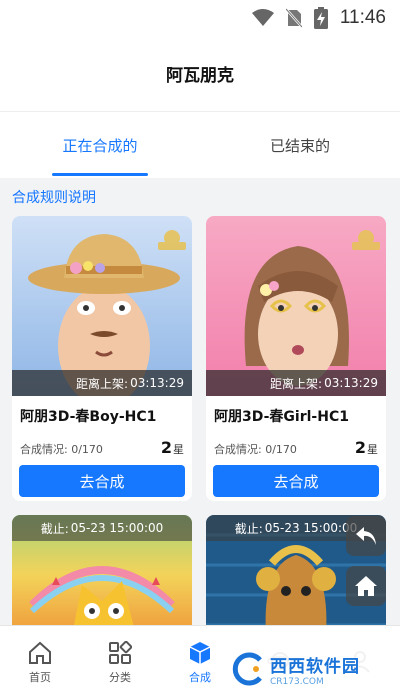  I want to click on back-button, so click(366, 536).